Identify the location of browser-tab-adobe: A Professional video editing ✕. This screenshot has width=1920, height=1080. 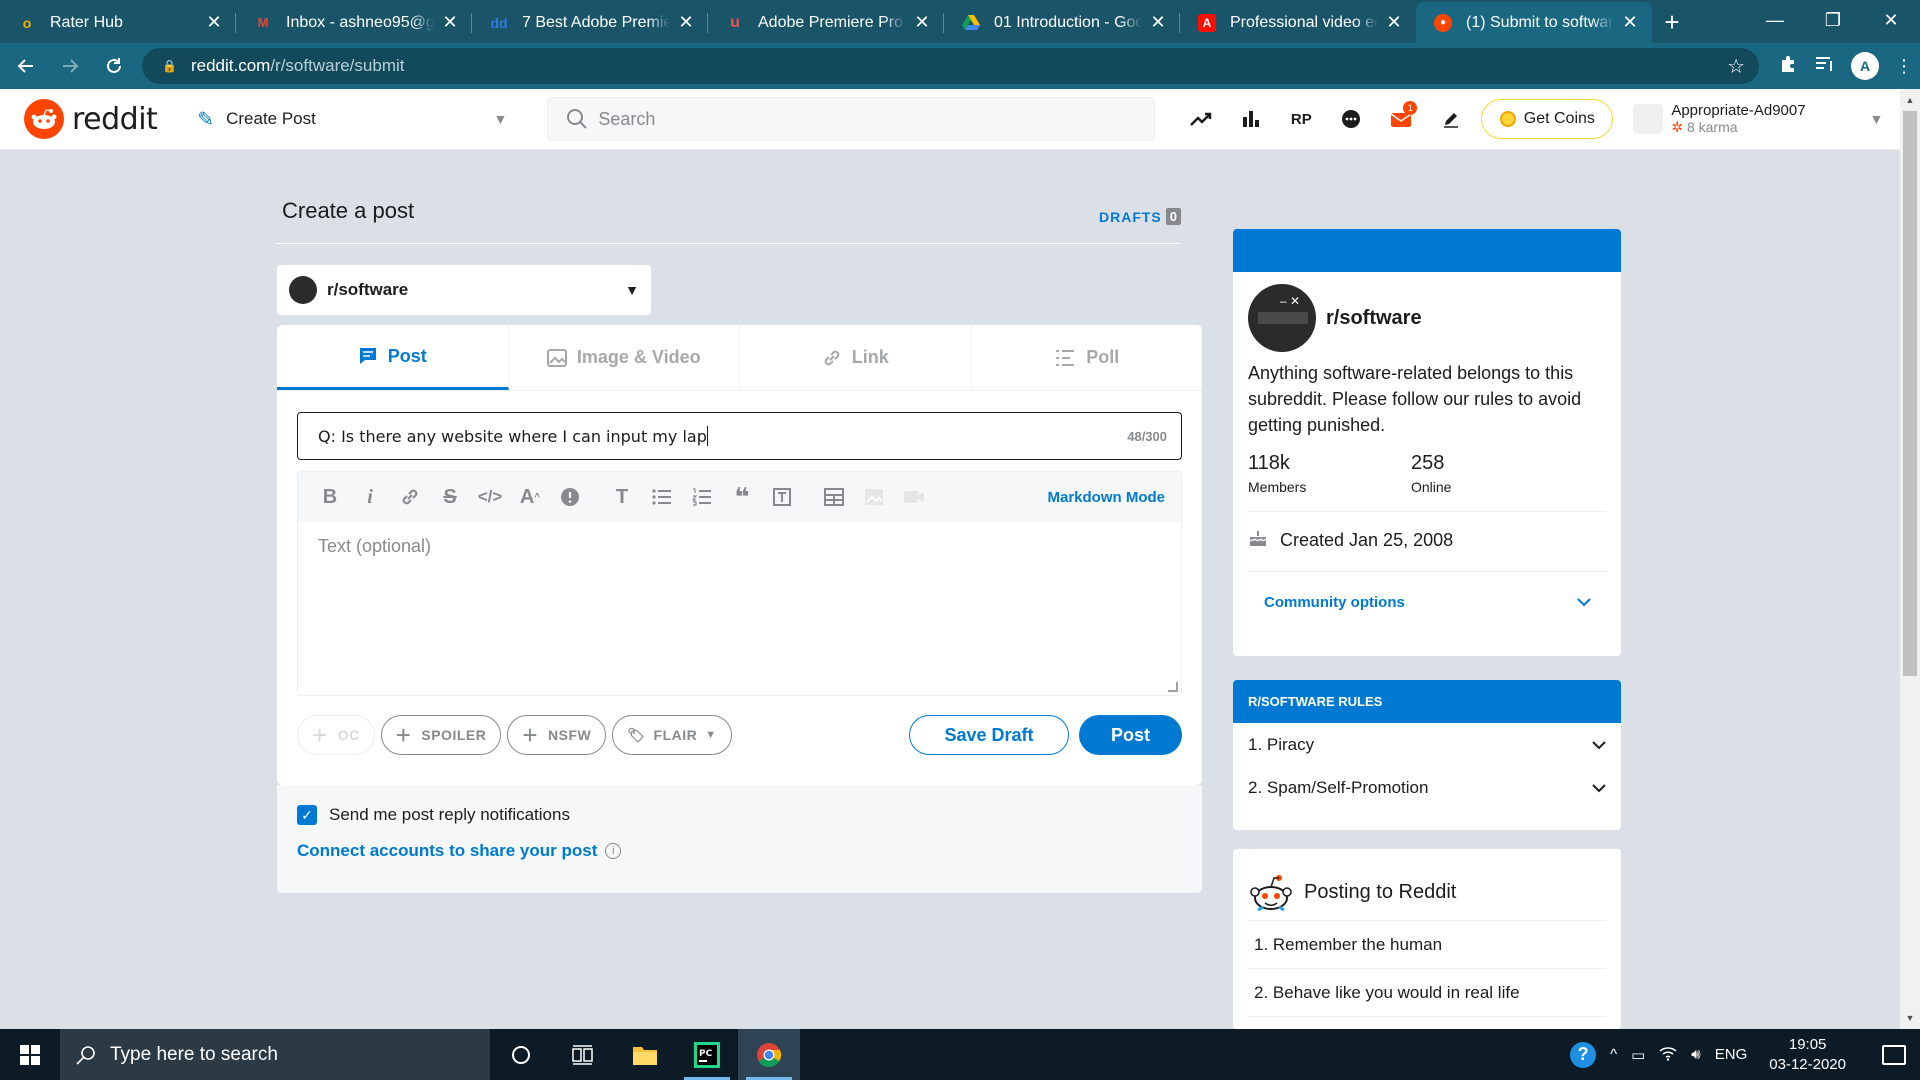
(1298, 22).